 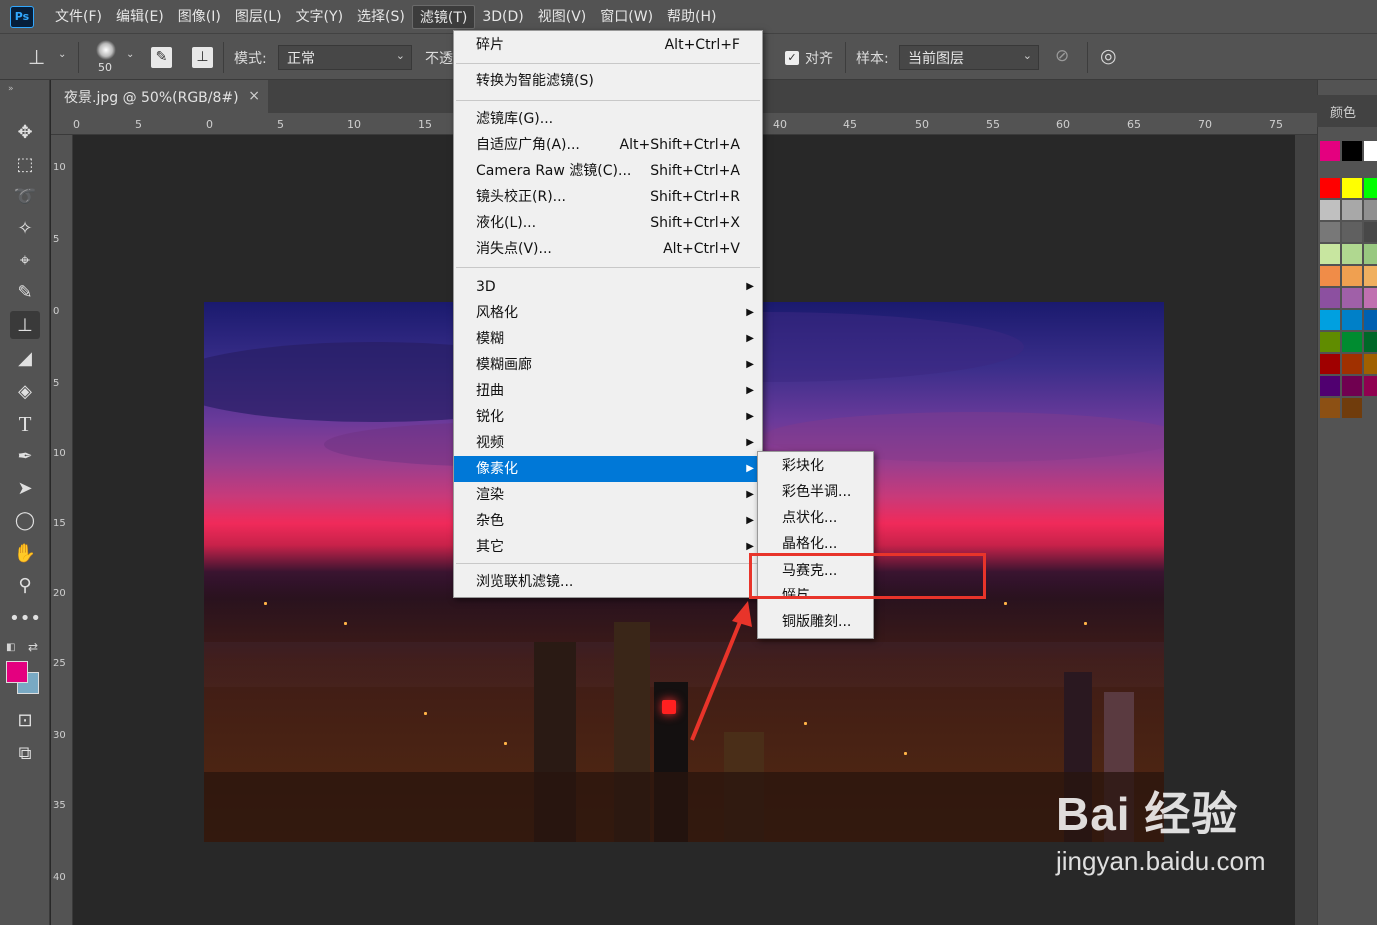 What do you see at coordinates (25, 753) in the screenshot?
I see `screen-mode-icon: ⧉` at bounding box center [25, 753].